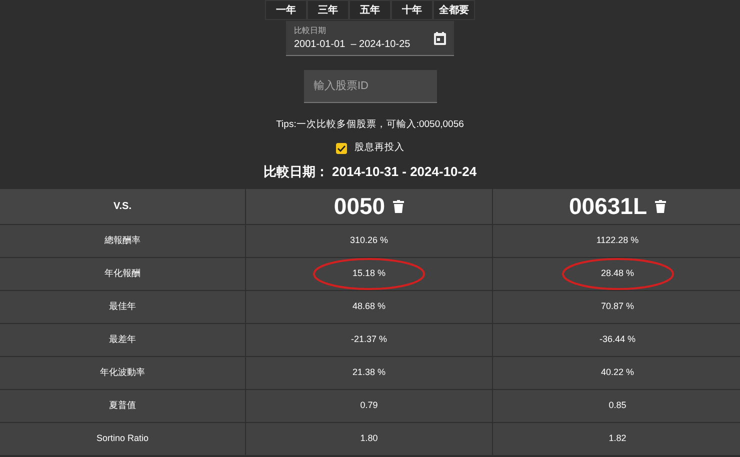 This screenshot has height=457, width=740. Describe the element at coordinates (617, 439) in the screenshot. I see `table-cell-text: 1.82` at that location.